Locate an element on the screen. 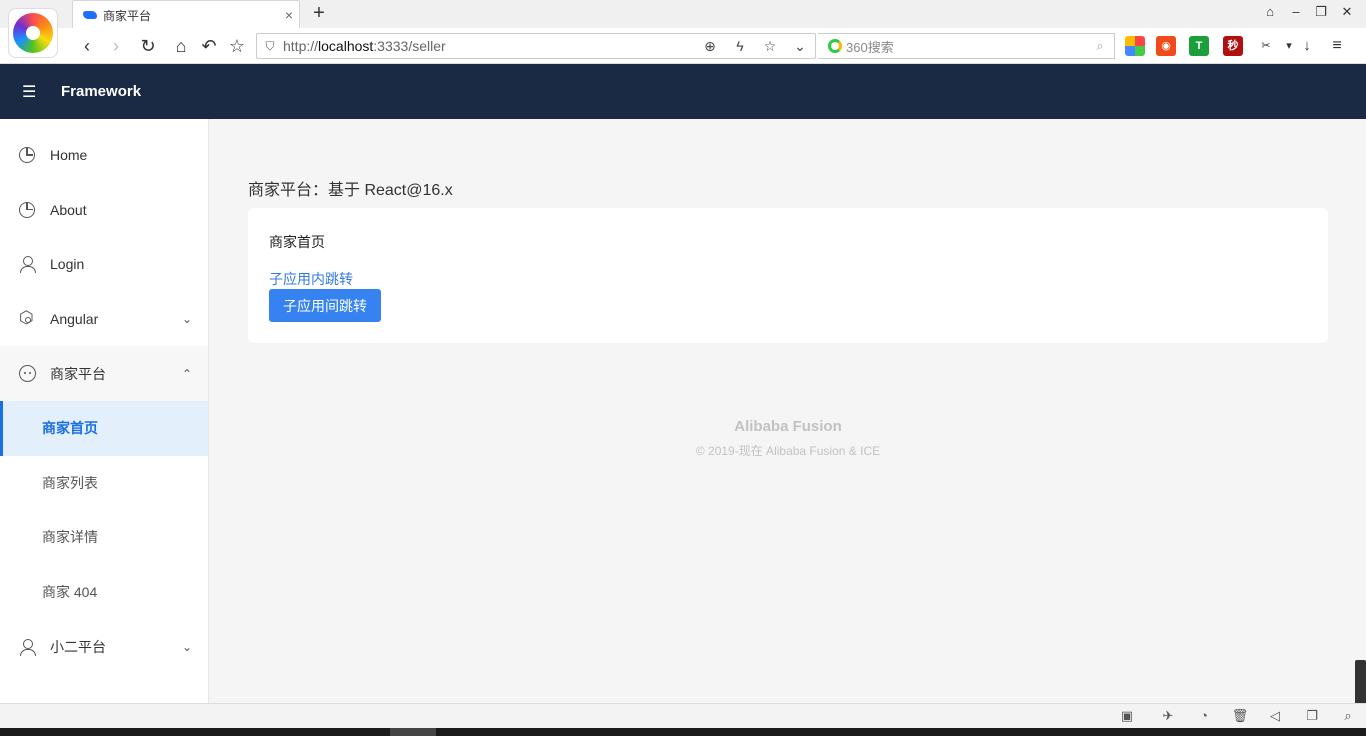 This screenshot has width=1366, height=736. sidebar-item-label: Login is located at coordinates (67, 264).